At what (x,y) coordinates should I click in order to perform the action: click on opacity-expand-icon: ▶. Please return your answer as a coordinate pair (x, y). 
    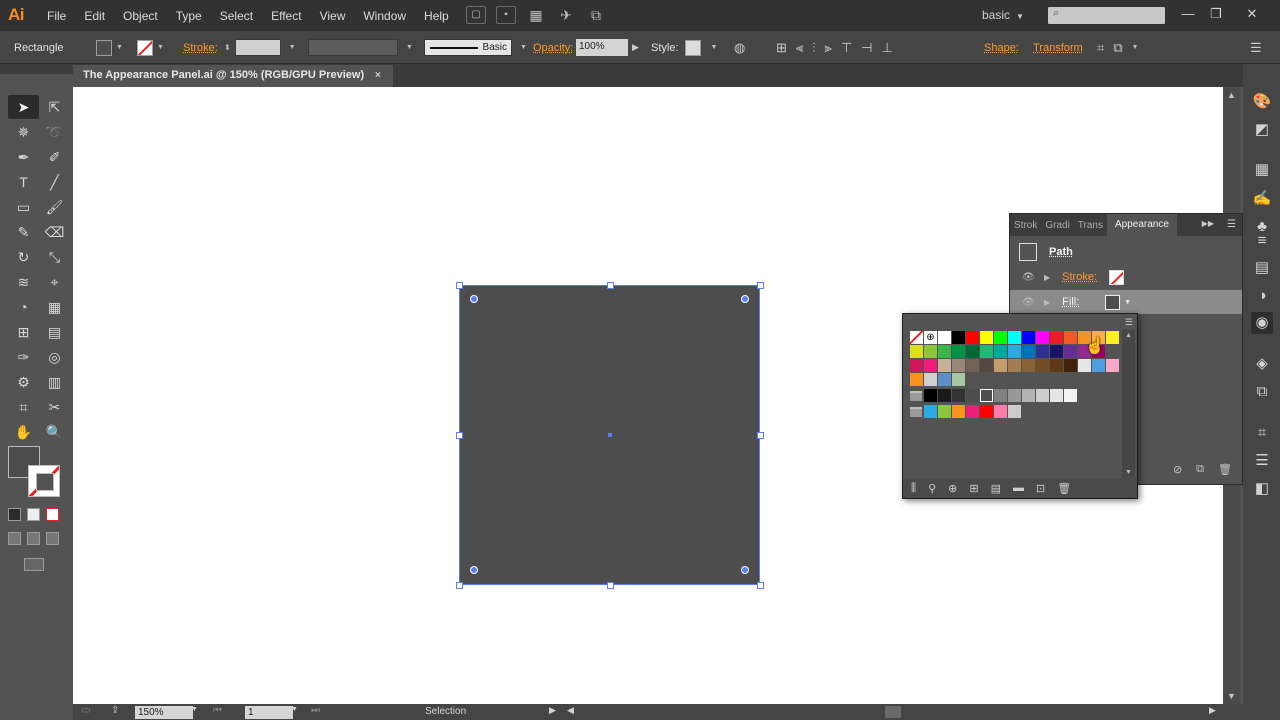
    Looking at the image, I should click on (635, 47).